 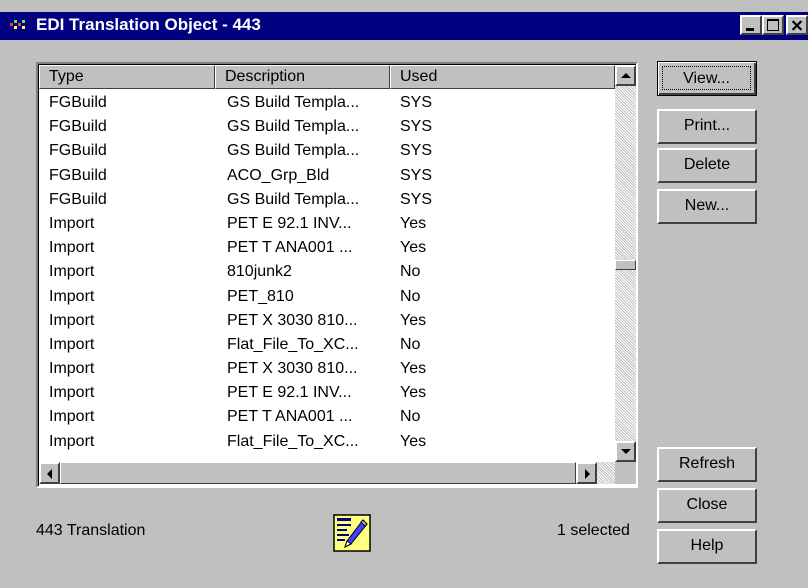 I want to click on vertical-scroll-thumb, so click(x=625, y=265).